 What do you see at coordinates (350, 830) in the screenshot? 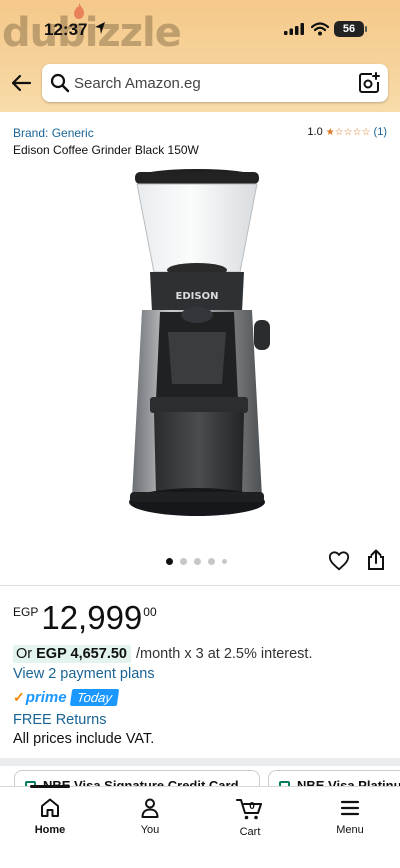
I see `nav-menu-label: Menu` at bounding box center [350, 830].